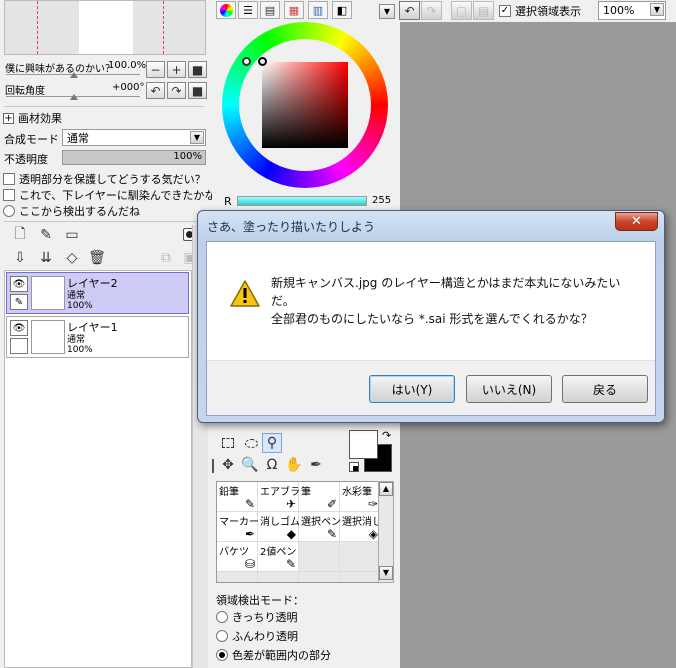 The height and width of the screenshot is (668, 676). What do you see at coordinates (270, 10) in the screenshot?
I see `hsv-slider-tab: ▤` at bounding box center [270, 10].